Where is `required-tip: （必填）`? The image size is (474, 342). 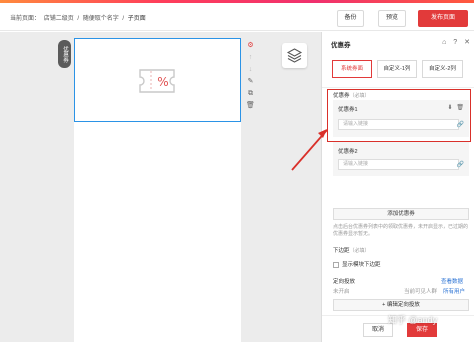
required-tip: （必填） is located at coordinates (359, 251).